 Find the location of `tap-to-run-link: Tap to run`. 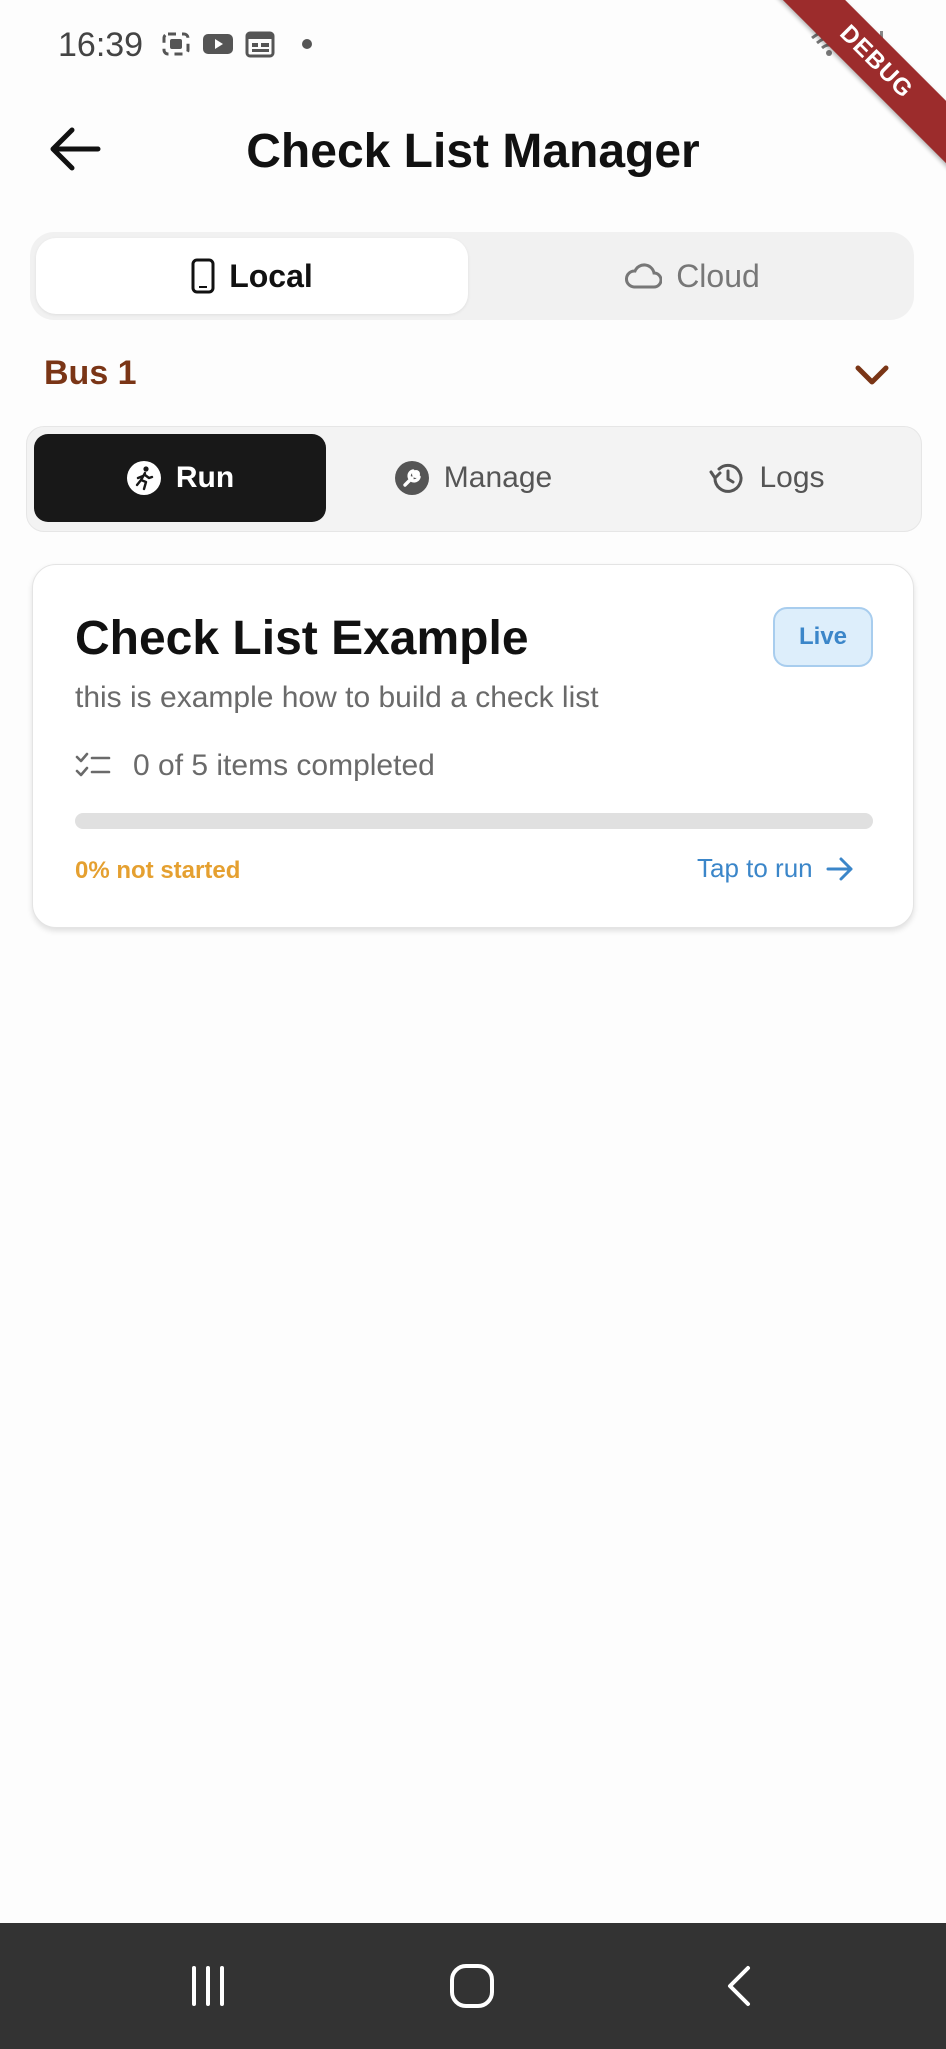

tap-to-run-link: Tap to run is located at coordinates (776, 868).